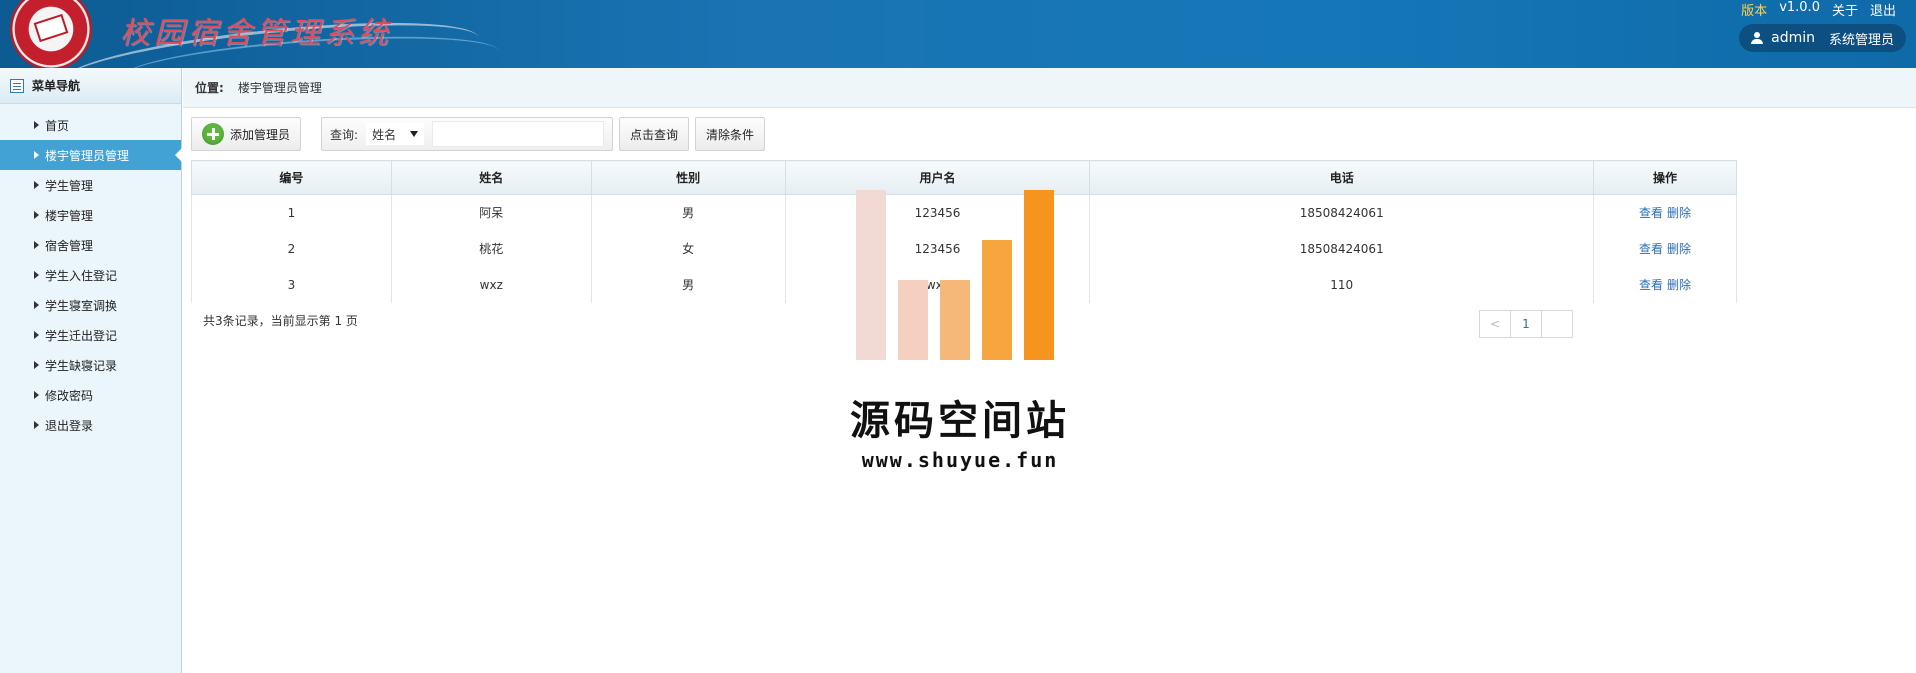  I want to click on sidebar-item-buildings: 楼宇管理, so click(90, 215).